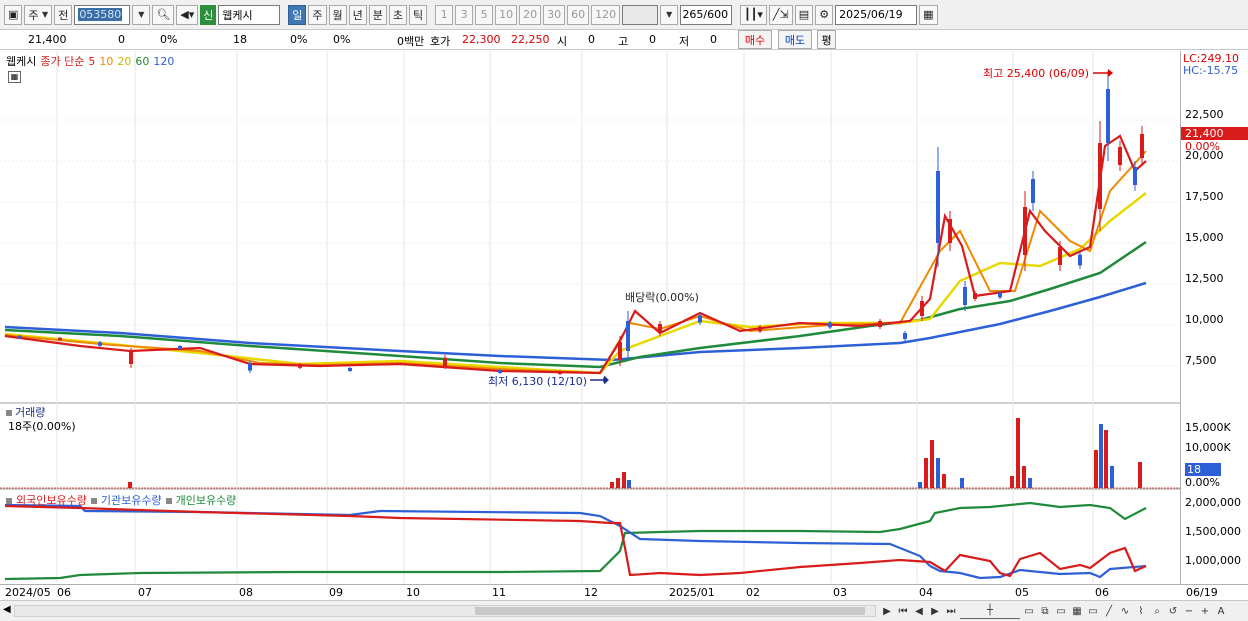  I want to click on current-volume-tag: 18, so click(1203, 469).